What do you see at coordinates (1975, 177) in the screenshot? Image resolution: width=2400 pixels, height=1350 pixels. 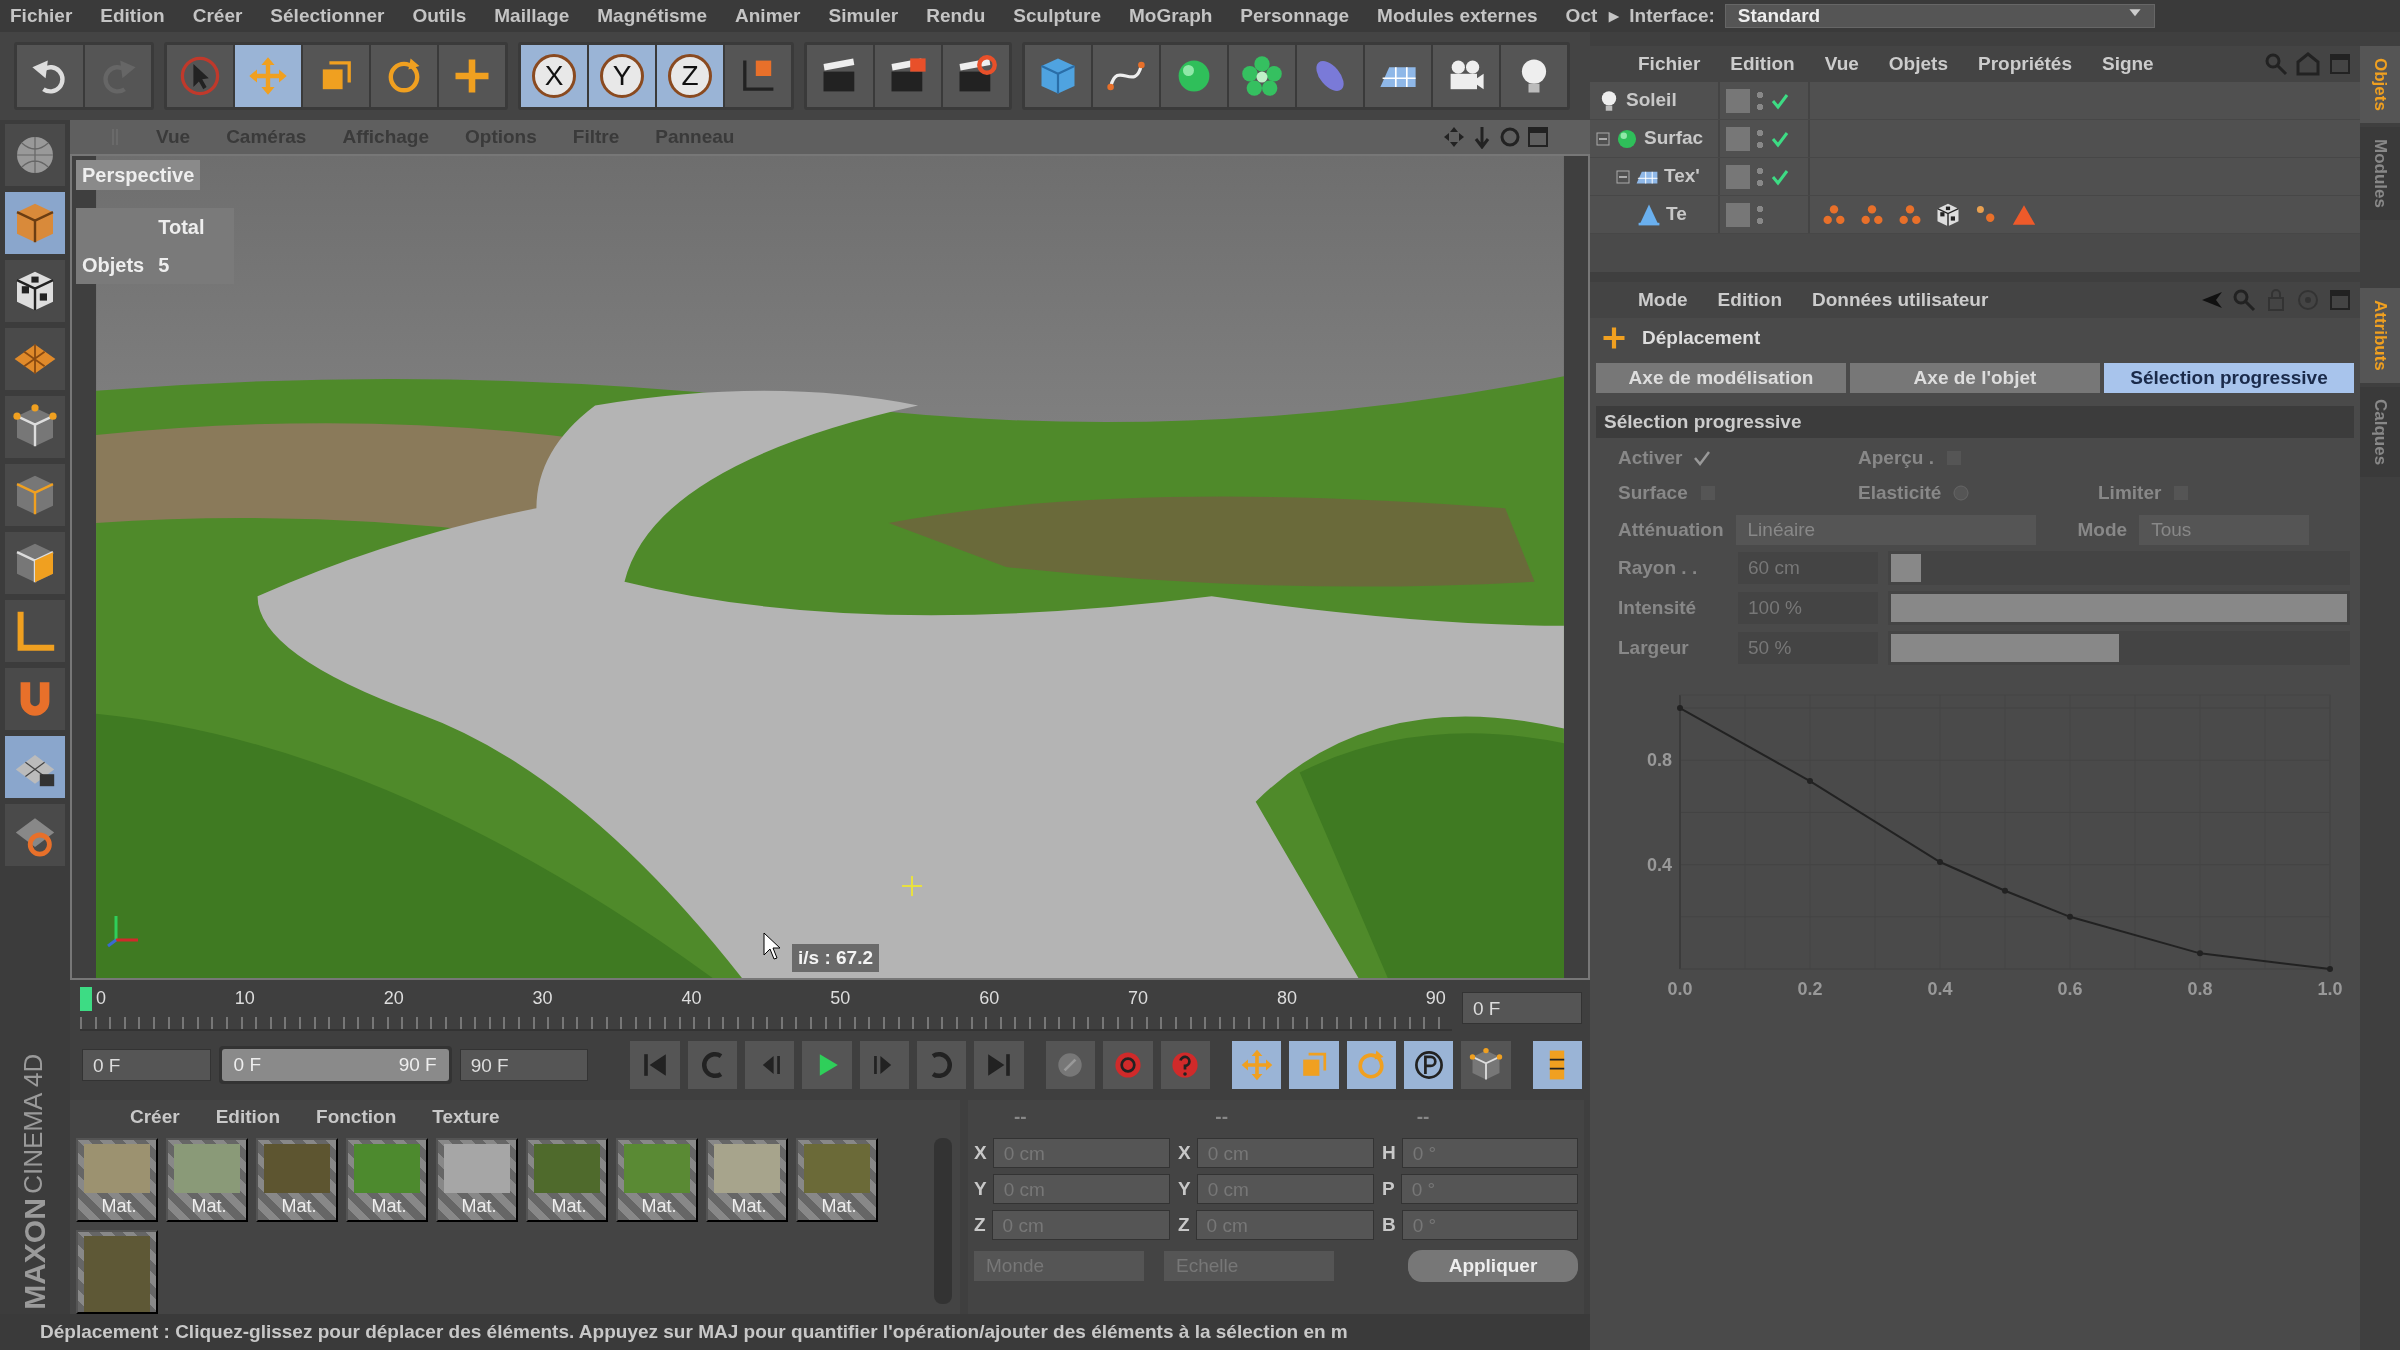 I see `object-row: Tex'` at bounding box center [1975, 177].